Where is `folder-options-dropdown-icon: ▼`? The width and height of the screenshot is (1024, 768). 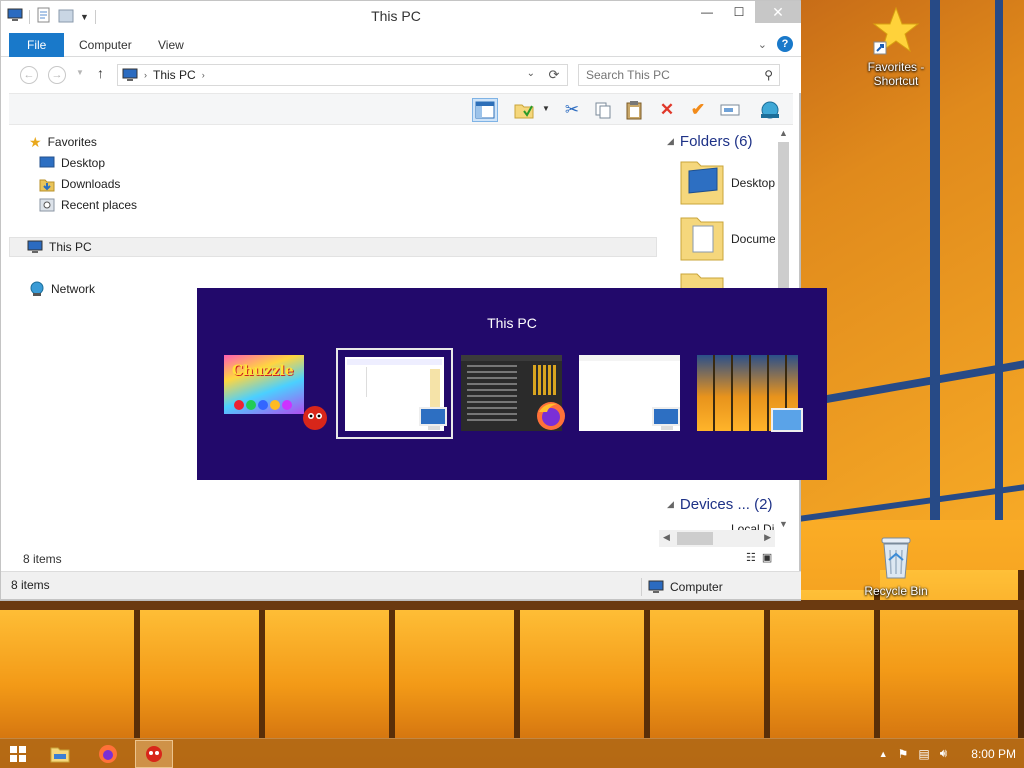 folder-options-dropdown-icon: ▼ is located at coordinates (546, 108).